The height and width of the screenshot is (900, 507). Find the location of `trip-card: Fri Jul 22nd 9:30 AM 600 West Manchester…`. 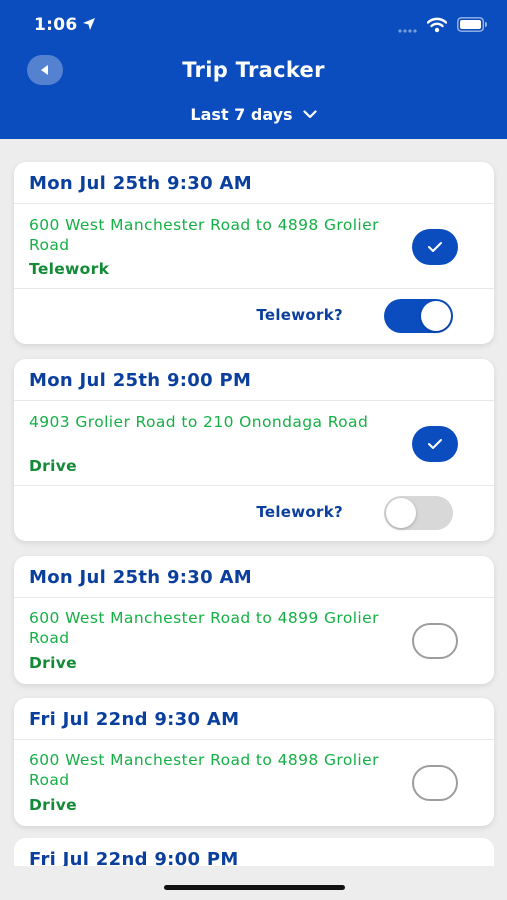

trip-card: Fri Jul 22nd 9:30 AM 600 West Manchester… is located at coordinates (254, 762).